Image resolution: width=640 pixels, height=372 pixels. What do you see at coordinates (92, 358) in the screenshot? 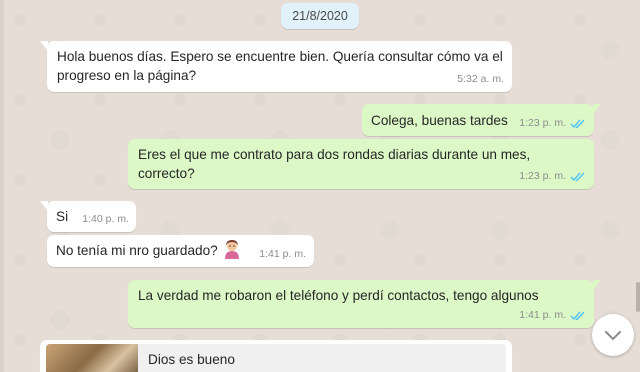
I see `link-preview-thumbnail` at bounding box center [92, 358].